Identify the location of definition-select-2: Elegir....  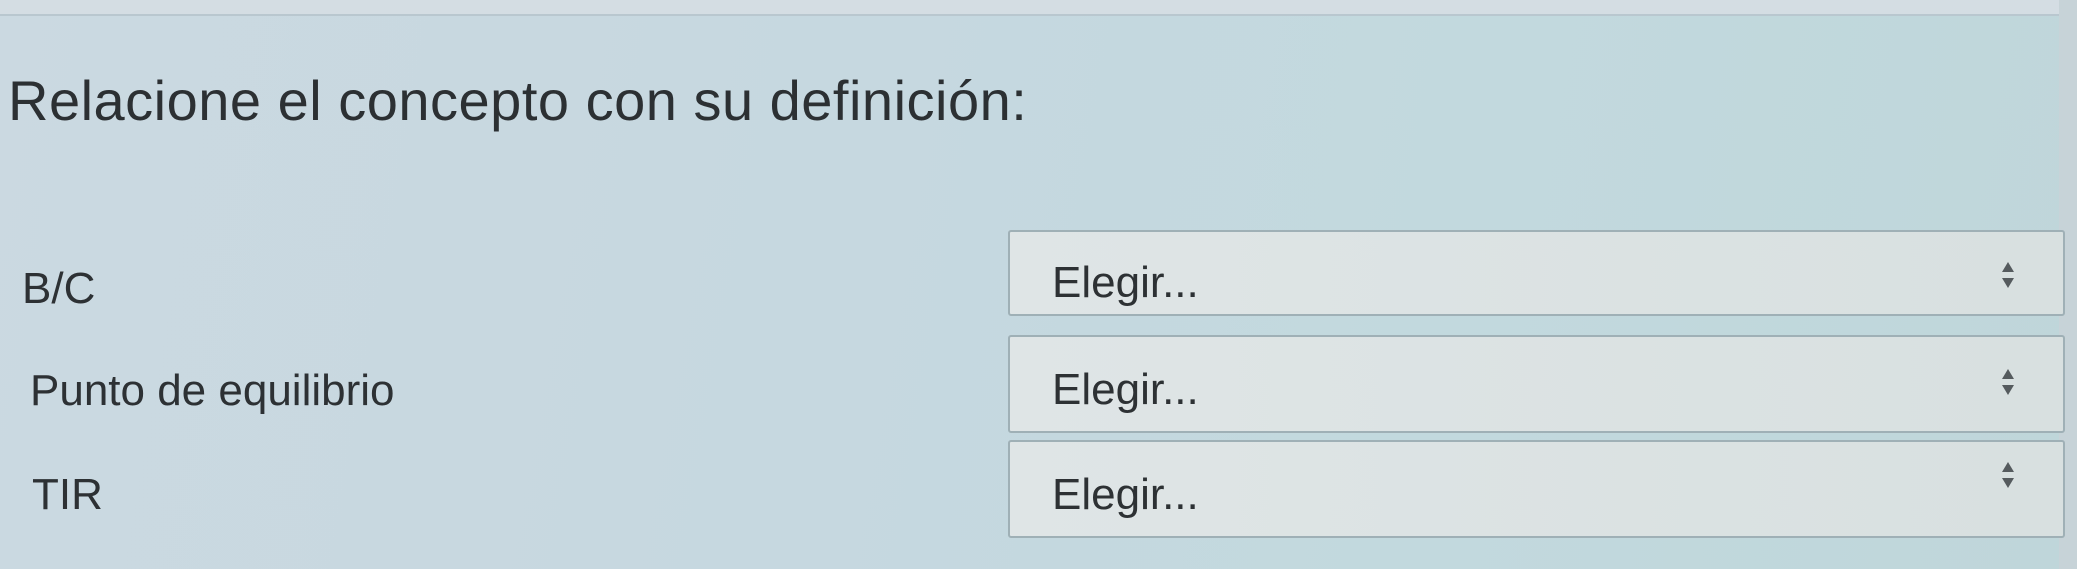
(1536, 384).